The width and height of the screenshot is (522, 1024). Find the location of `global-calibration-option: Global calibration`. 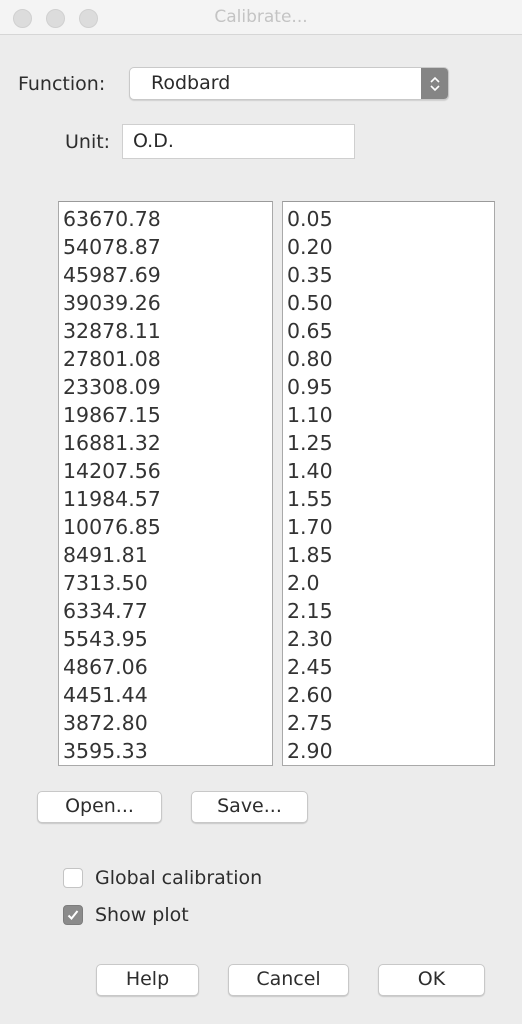

global-calibration-option: Global calibration is located at coordinates (162, 878).